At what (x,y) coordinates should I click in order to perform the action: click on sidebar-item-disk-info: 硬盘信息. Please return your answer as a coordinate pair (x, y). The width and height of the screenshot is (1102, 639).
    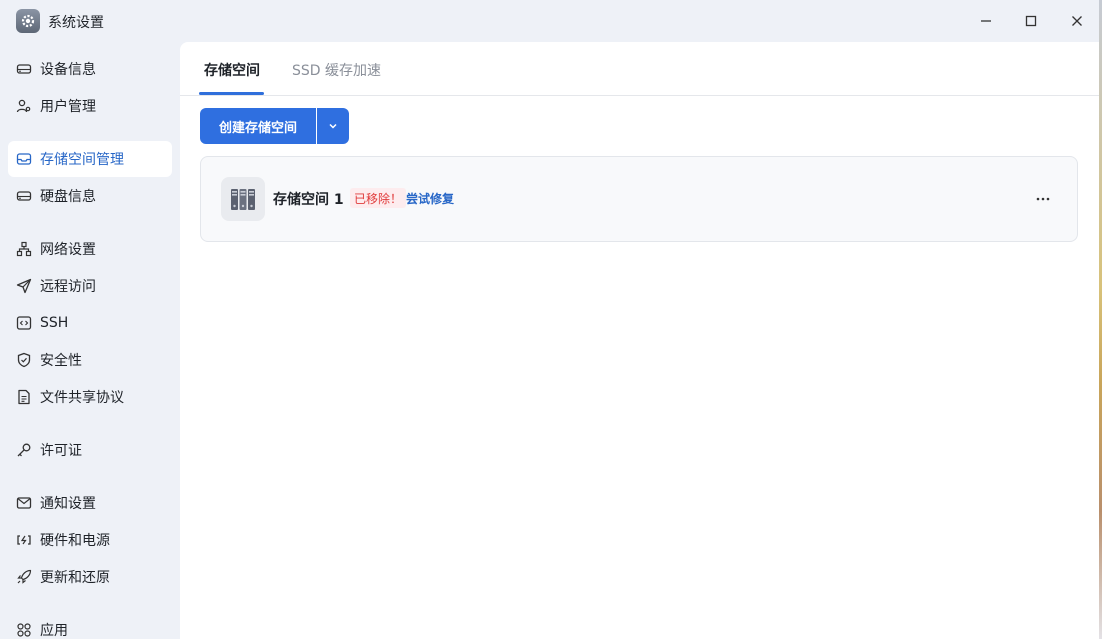
    Looking at the image, I should click on (90, 196).